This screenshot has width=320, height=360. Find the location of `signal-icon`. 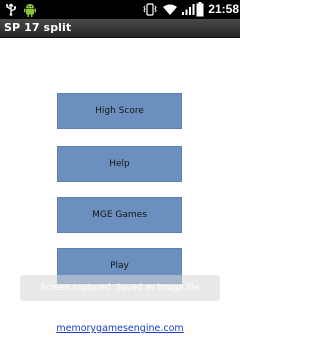

signal-icon is located at coordinates (188, 9).